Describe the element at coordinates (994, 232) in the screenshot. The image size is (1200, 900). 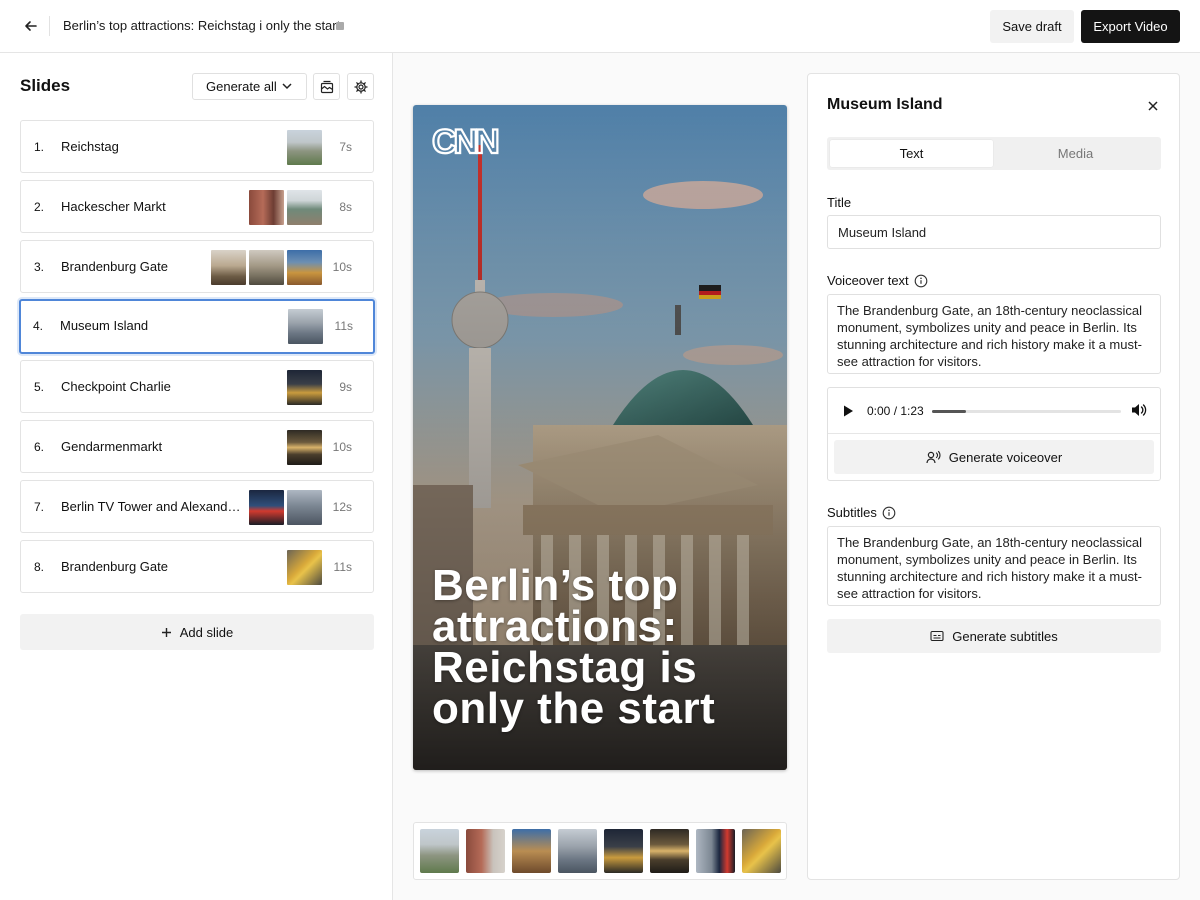
I see `title-input: Museum Island` at that location.